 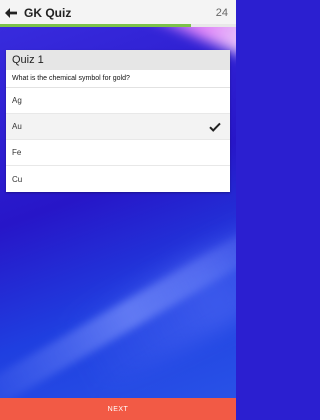 I want to click on answer-option-ag: Ag, so click(x=118, y=101).